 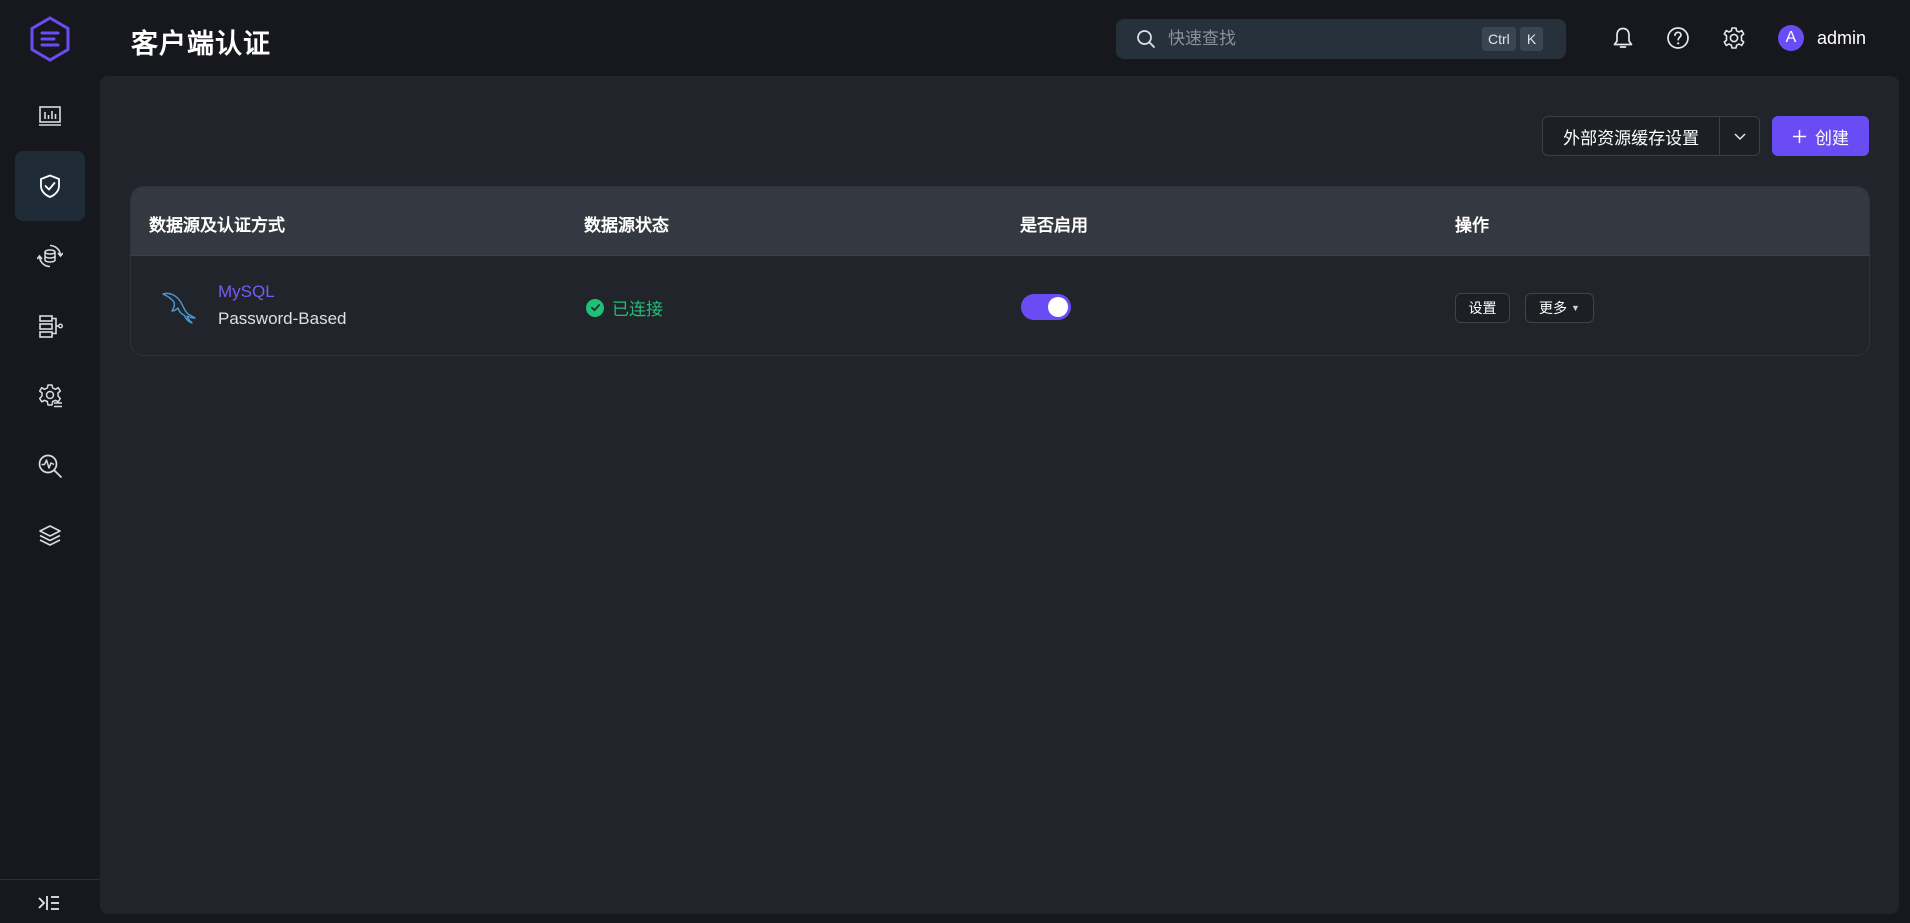 I want to click on flow-icon, so click(x=51, y=326).